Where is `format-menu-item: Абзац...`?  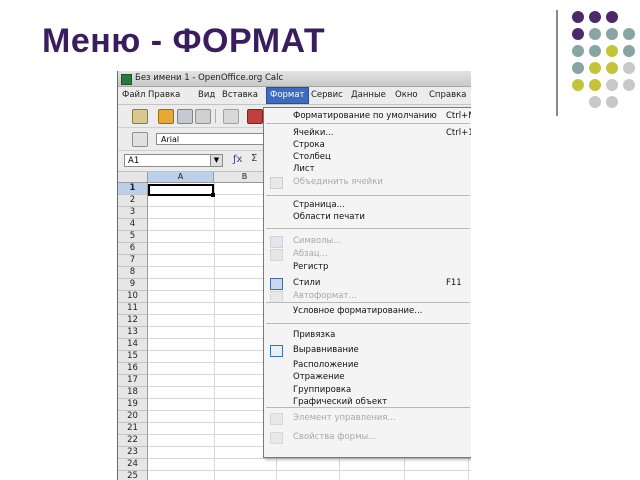 format-menu-item: Абзац... is located at coordinates (367, 254).